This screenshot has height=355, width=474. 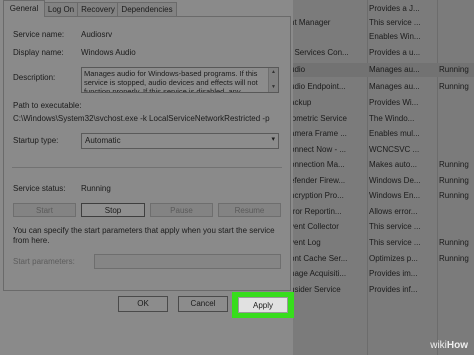 What do you see at coordinates (203, 304) in the screenshot?
I see `cancel-button: Cancel` at bounding box center [203, 304].